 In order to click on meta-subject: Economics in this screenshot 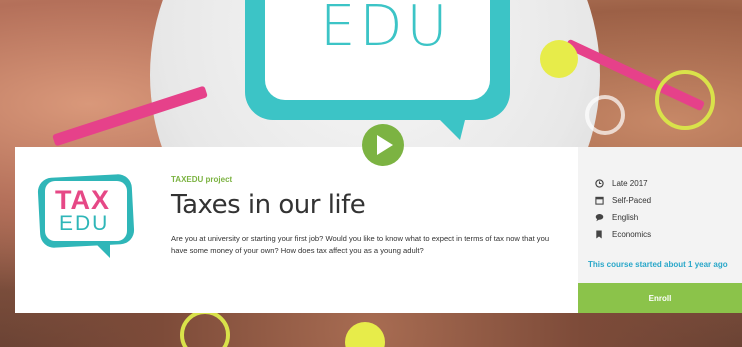, I will do `click(622, 234)`.